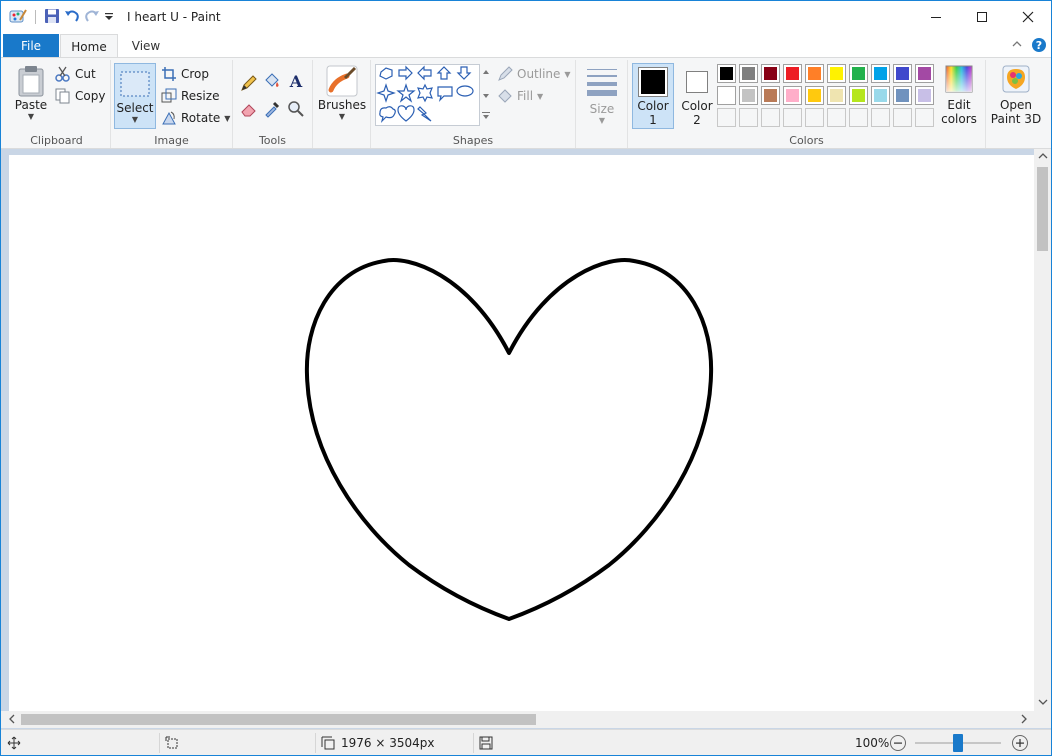  What do you see at coordinates (92, 17) in the screenshot?
I see `redo-icon` at bounding box center [92, 17].